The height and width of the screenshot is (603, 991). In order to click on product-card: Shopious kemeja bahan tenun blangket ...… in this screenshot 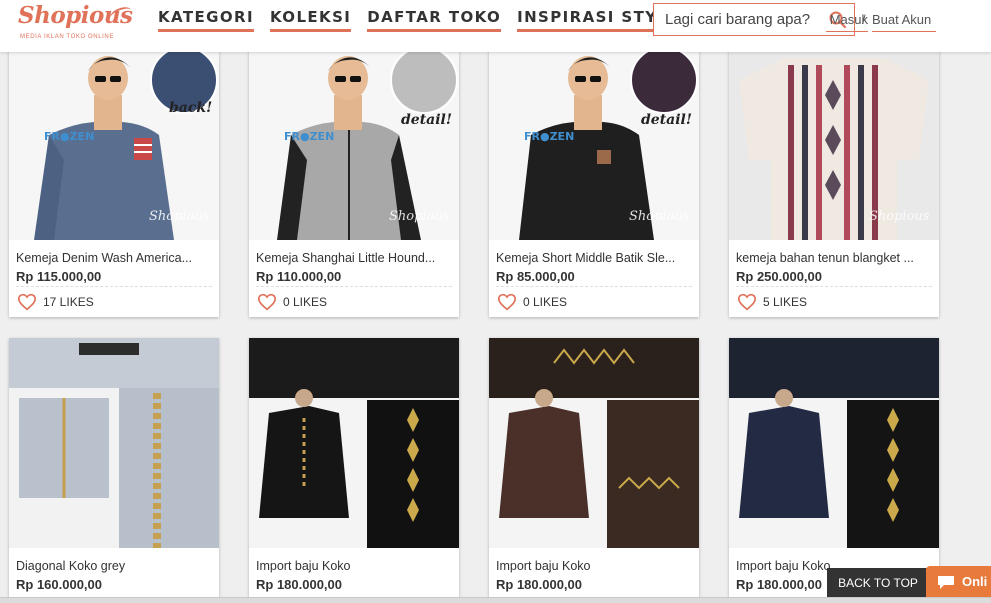, I will do `click(834, 178)`.